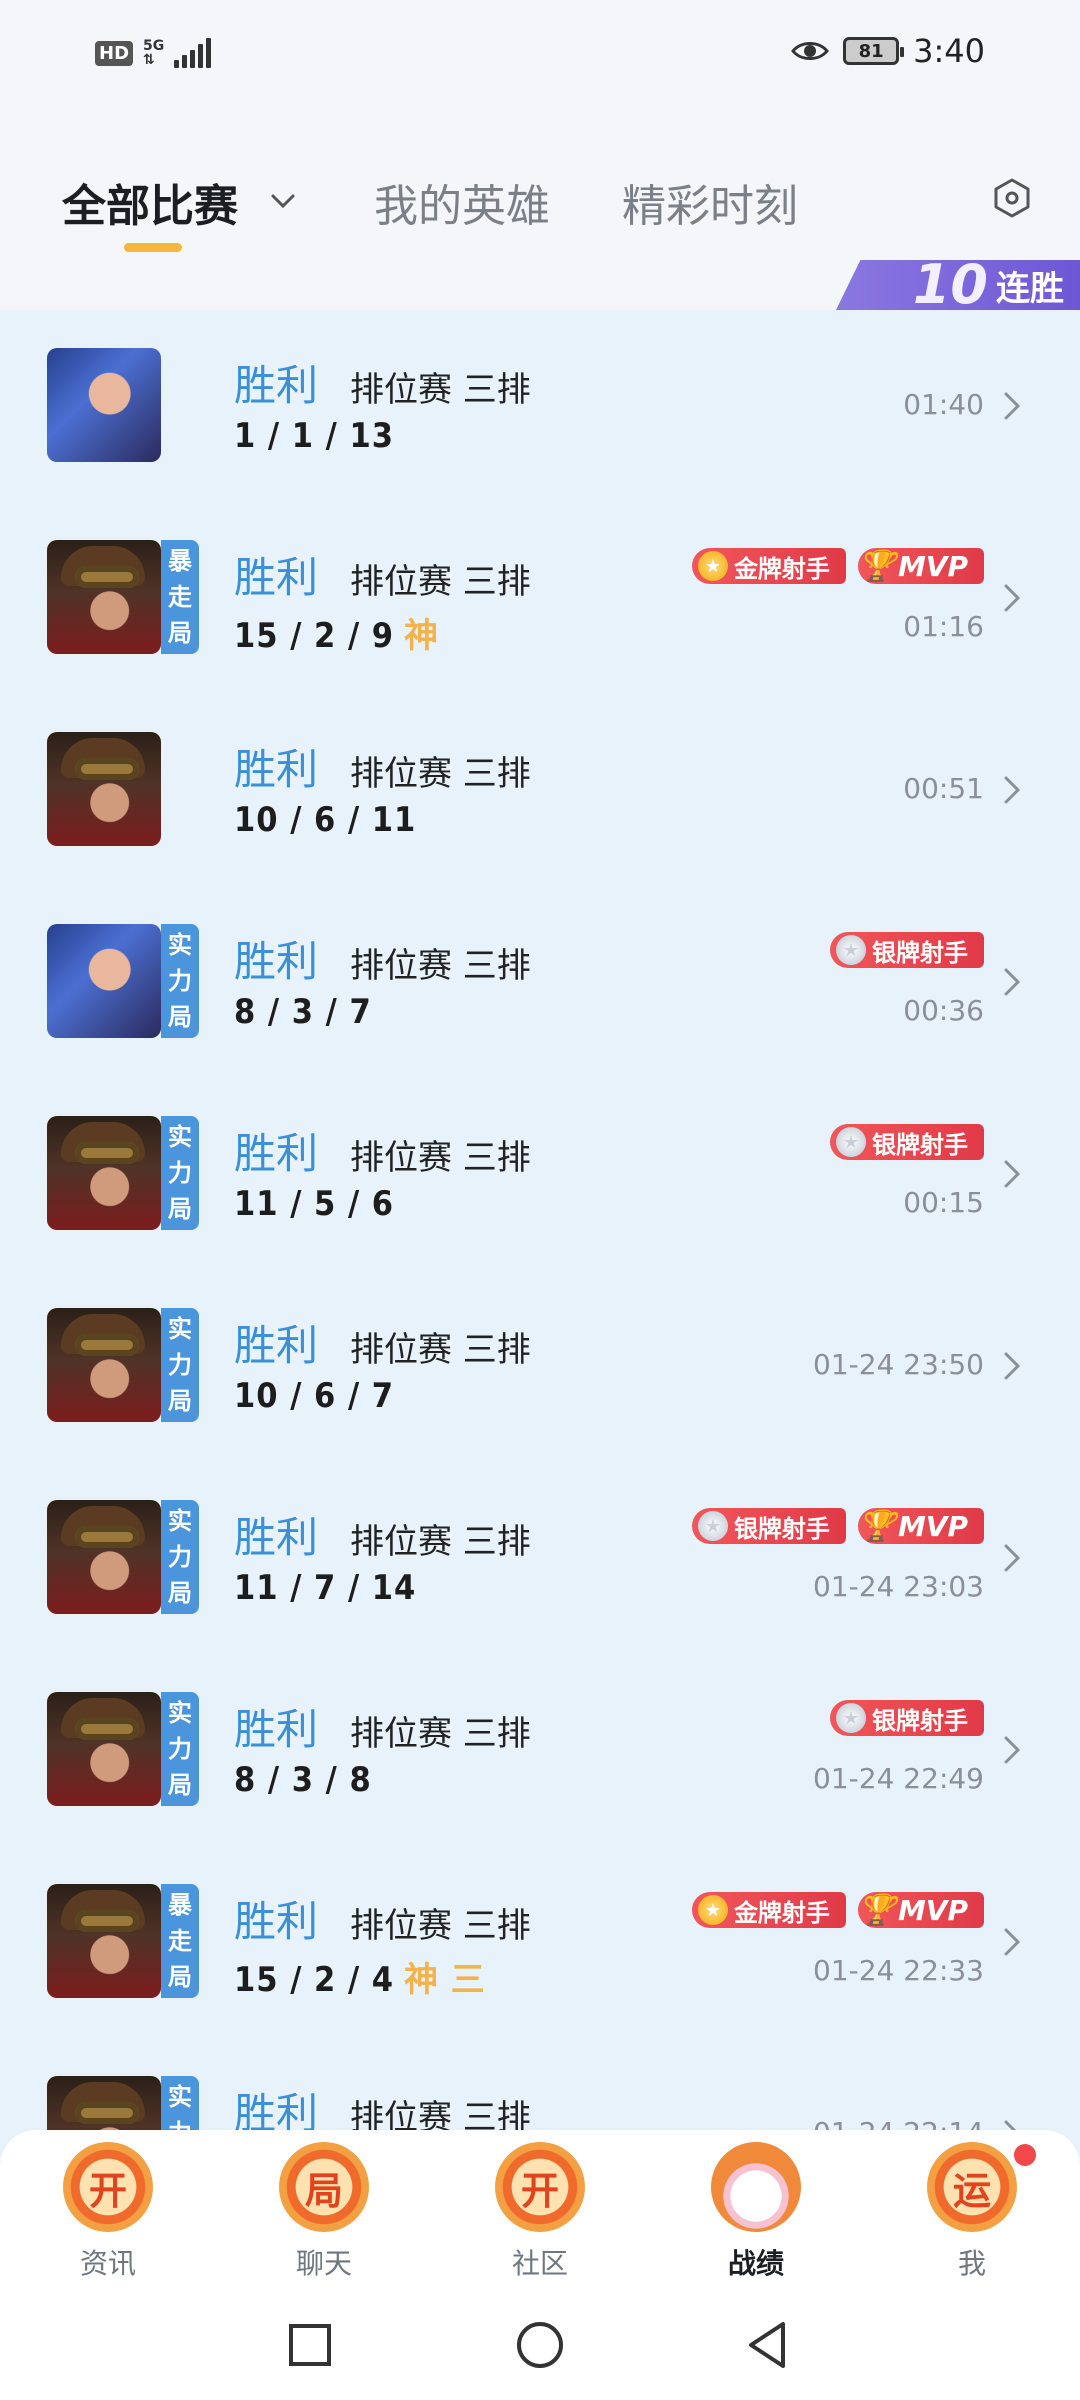  What do you see at coordinates (310, 2345) in the screenshot?
I see `recent-apps-icon` at bounding box center [310, 2345].